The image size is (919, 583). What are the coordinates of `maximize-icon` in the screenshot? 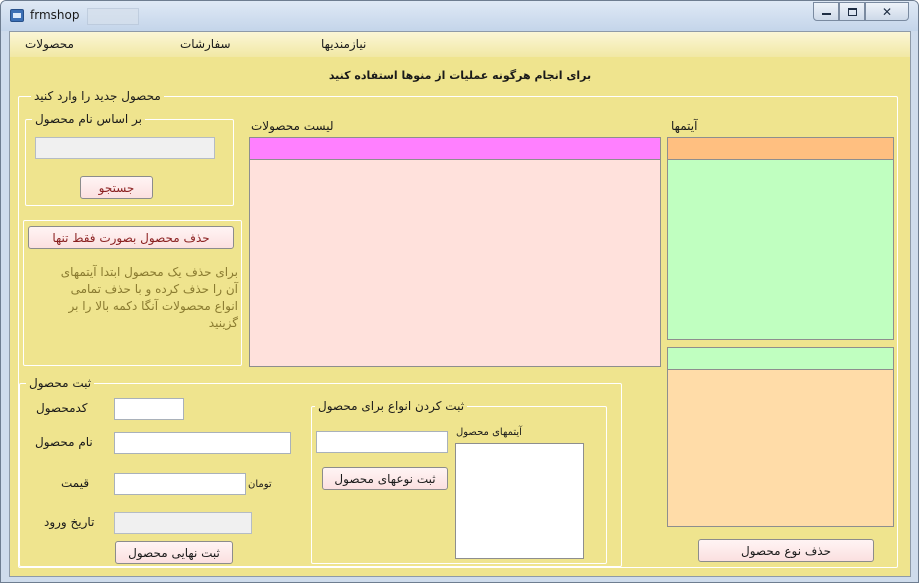 It's located at (852, 11).